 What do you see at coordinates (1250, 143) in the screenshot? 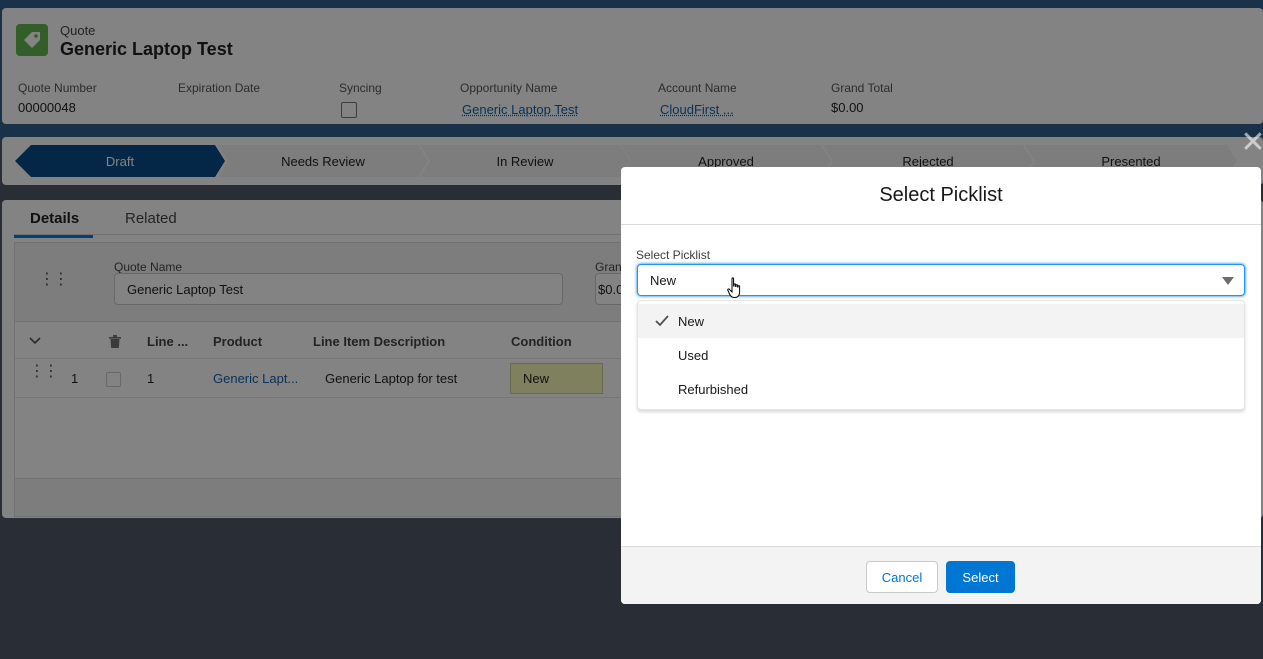
I see `close-modal-icon: ✕` at bounding box center [1250, 143].